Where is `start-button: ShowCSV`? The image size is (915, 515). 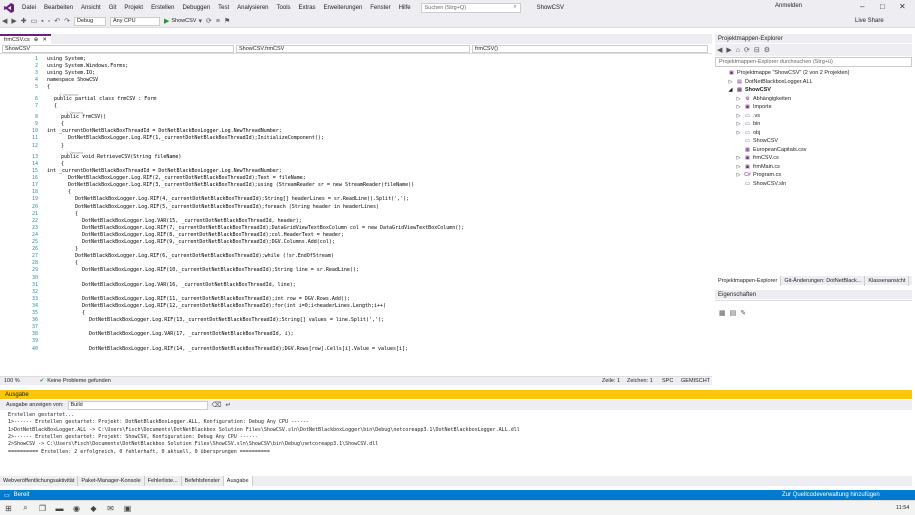
start-button: ShowCSV is located at coordinates (183, 21).